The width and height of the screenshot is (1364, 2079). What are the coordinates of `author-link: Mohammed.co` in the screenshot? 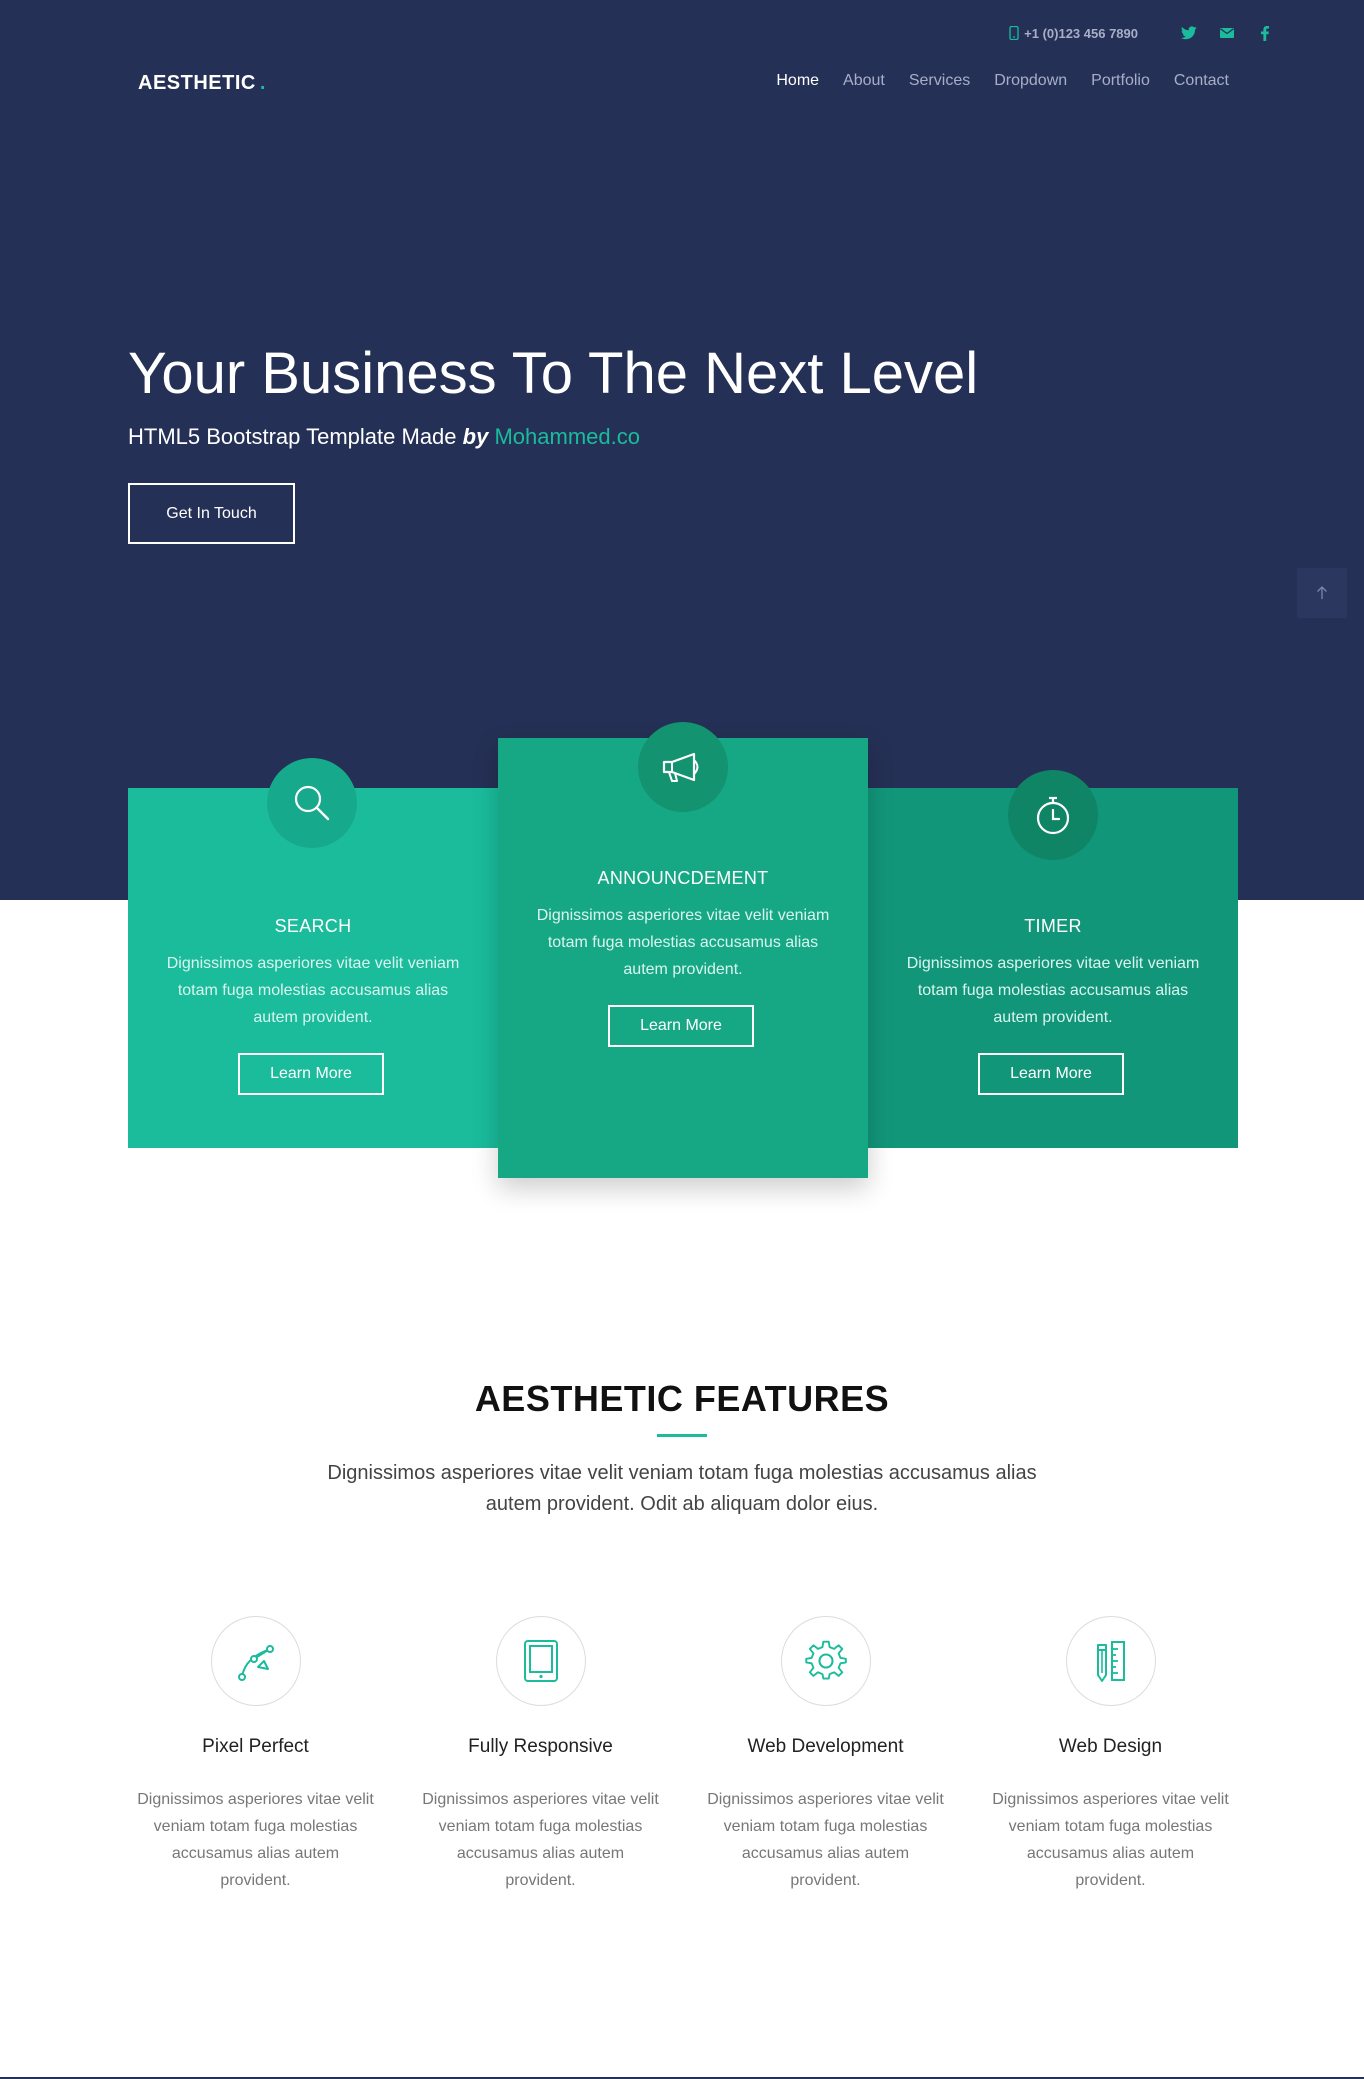 It's located at (567, 436).